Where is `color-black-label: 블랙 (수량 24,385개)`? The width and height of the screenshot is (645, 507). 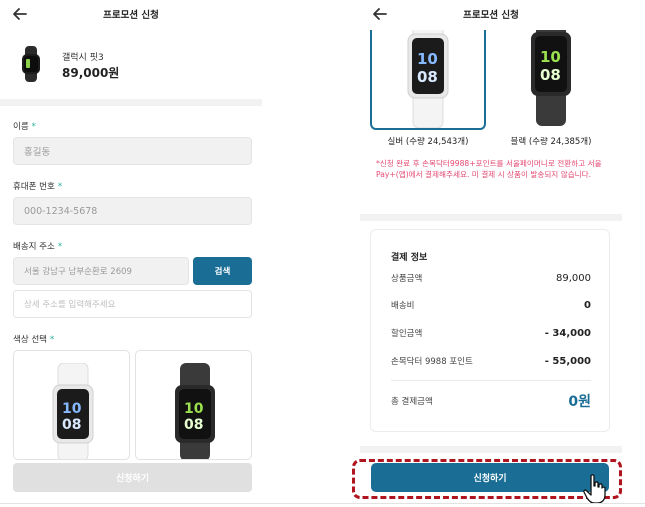 color-black-label: 블랙 (수량 24,385개) is located at coordinates (551, 142).